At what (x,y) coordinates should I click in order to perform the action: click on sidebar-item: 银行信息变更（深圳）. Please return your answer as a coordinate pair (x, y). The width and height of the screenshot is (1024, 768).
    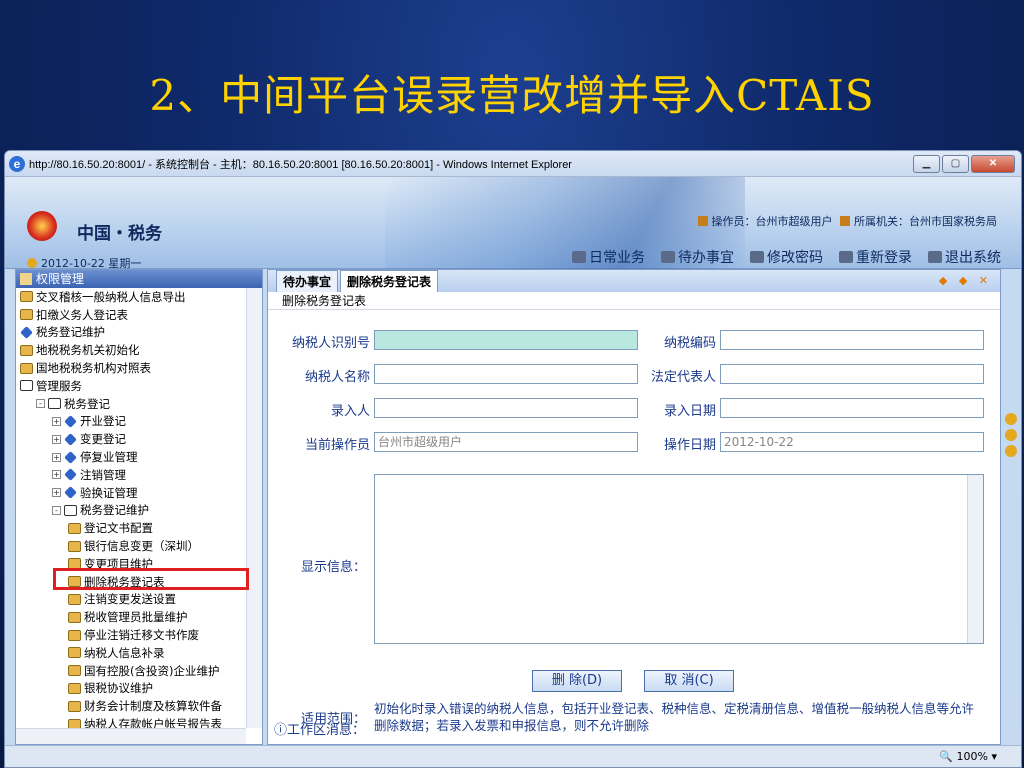
    Looking at the image, I should click on (131, 546).